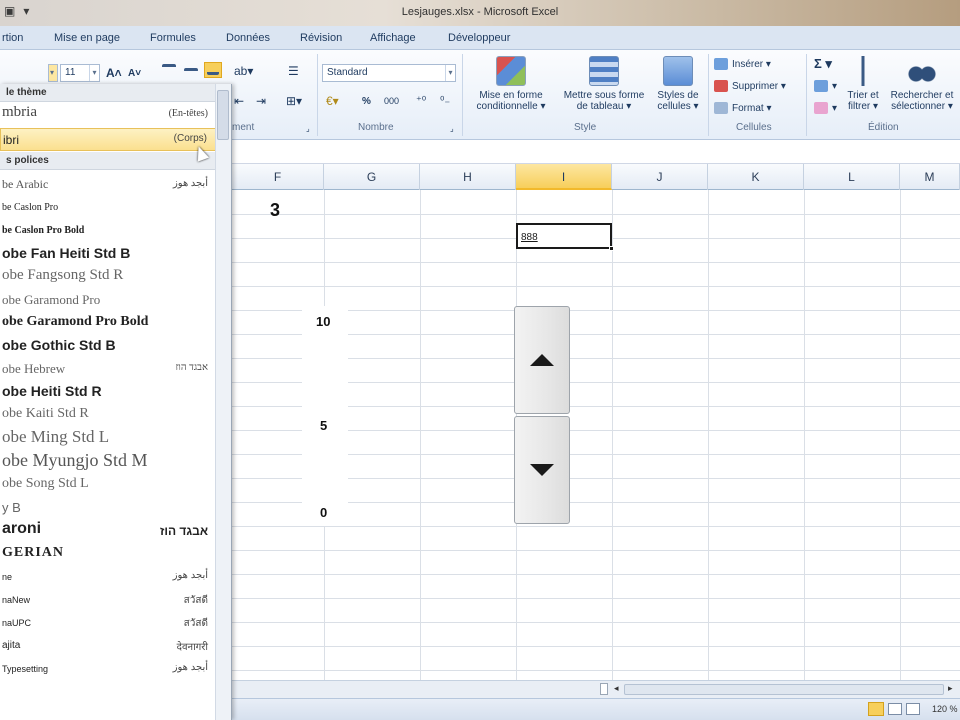 Image resolution: width=960 pixels, height=720 pixels. I want to click on column-header-i: I, so click(564, 177).